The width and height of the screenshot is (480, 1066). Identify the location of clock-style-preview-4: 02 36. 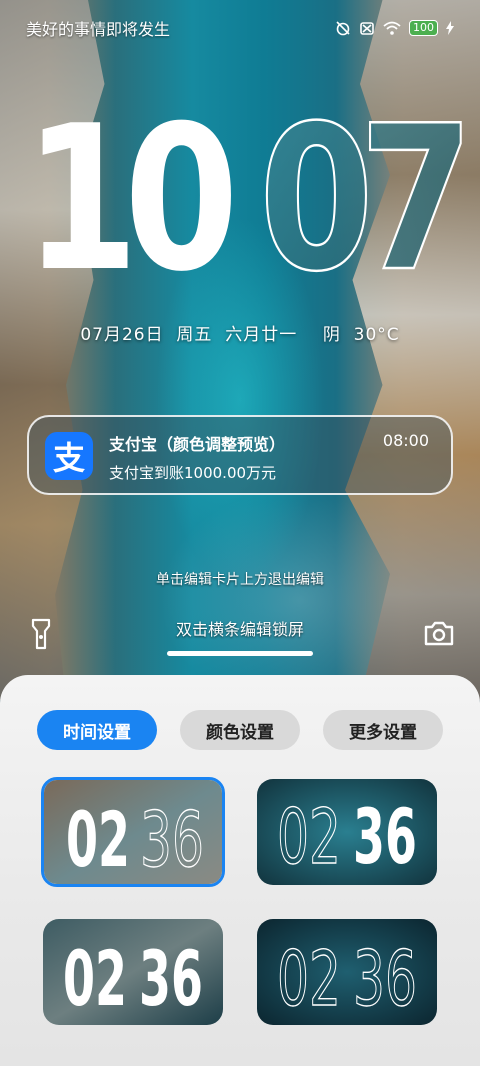
(347, 972).